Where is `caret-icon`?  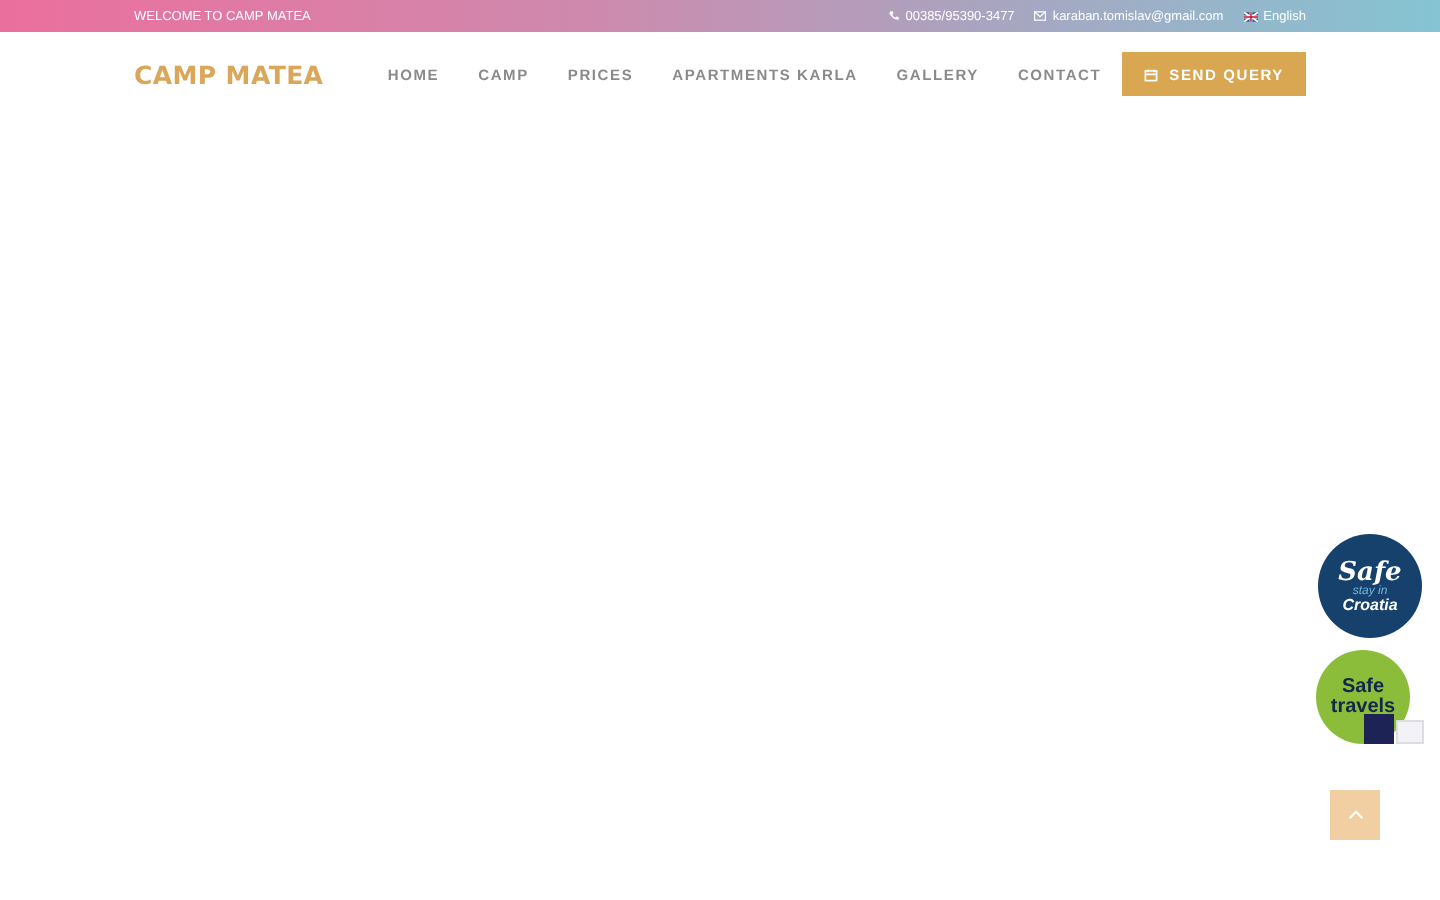
caret-icon is located at coordinates (1355, 815).